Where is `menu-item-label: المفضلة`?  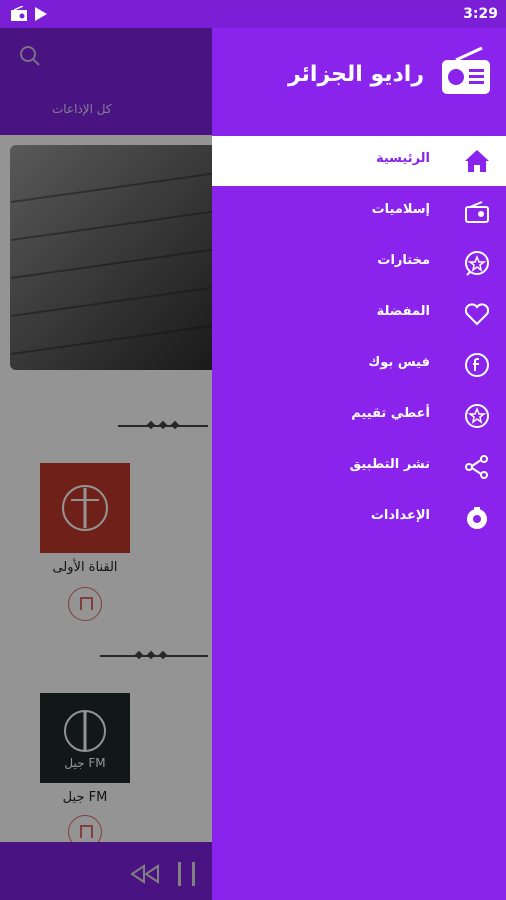
menu-item-label: المفضلة is located at coordinates (403, 311).